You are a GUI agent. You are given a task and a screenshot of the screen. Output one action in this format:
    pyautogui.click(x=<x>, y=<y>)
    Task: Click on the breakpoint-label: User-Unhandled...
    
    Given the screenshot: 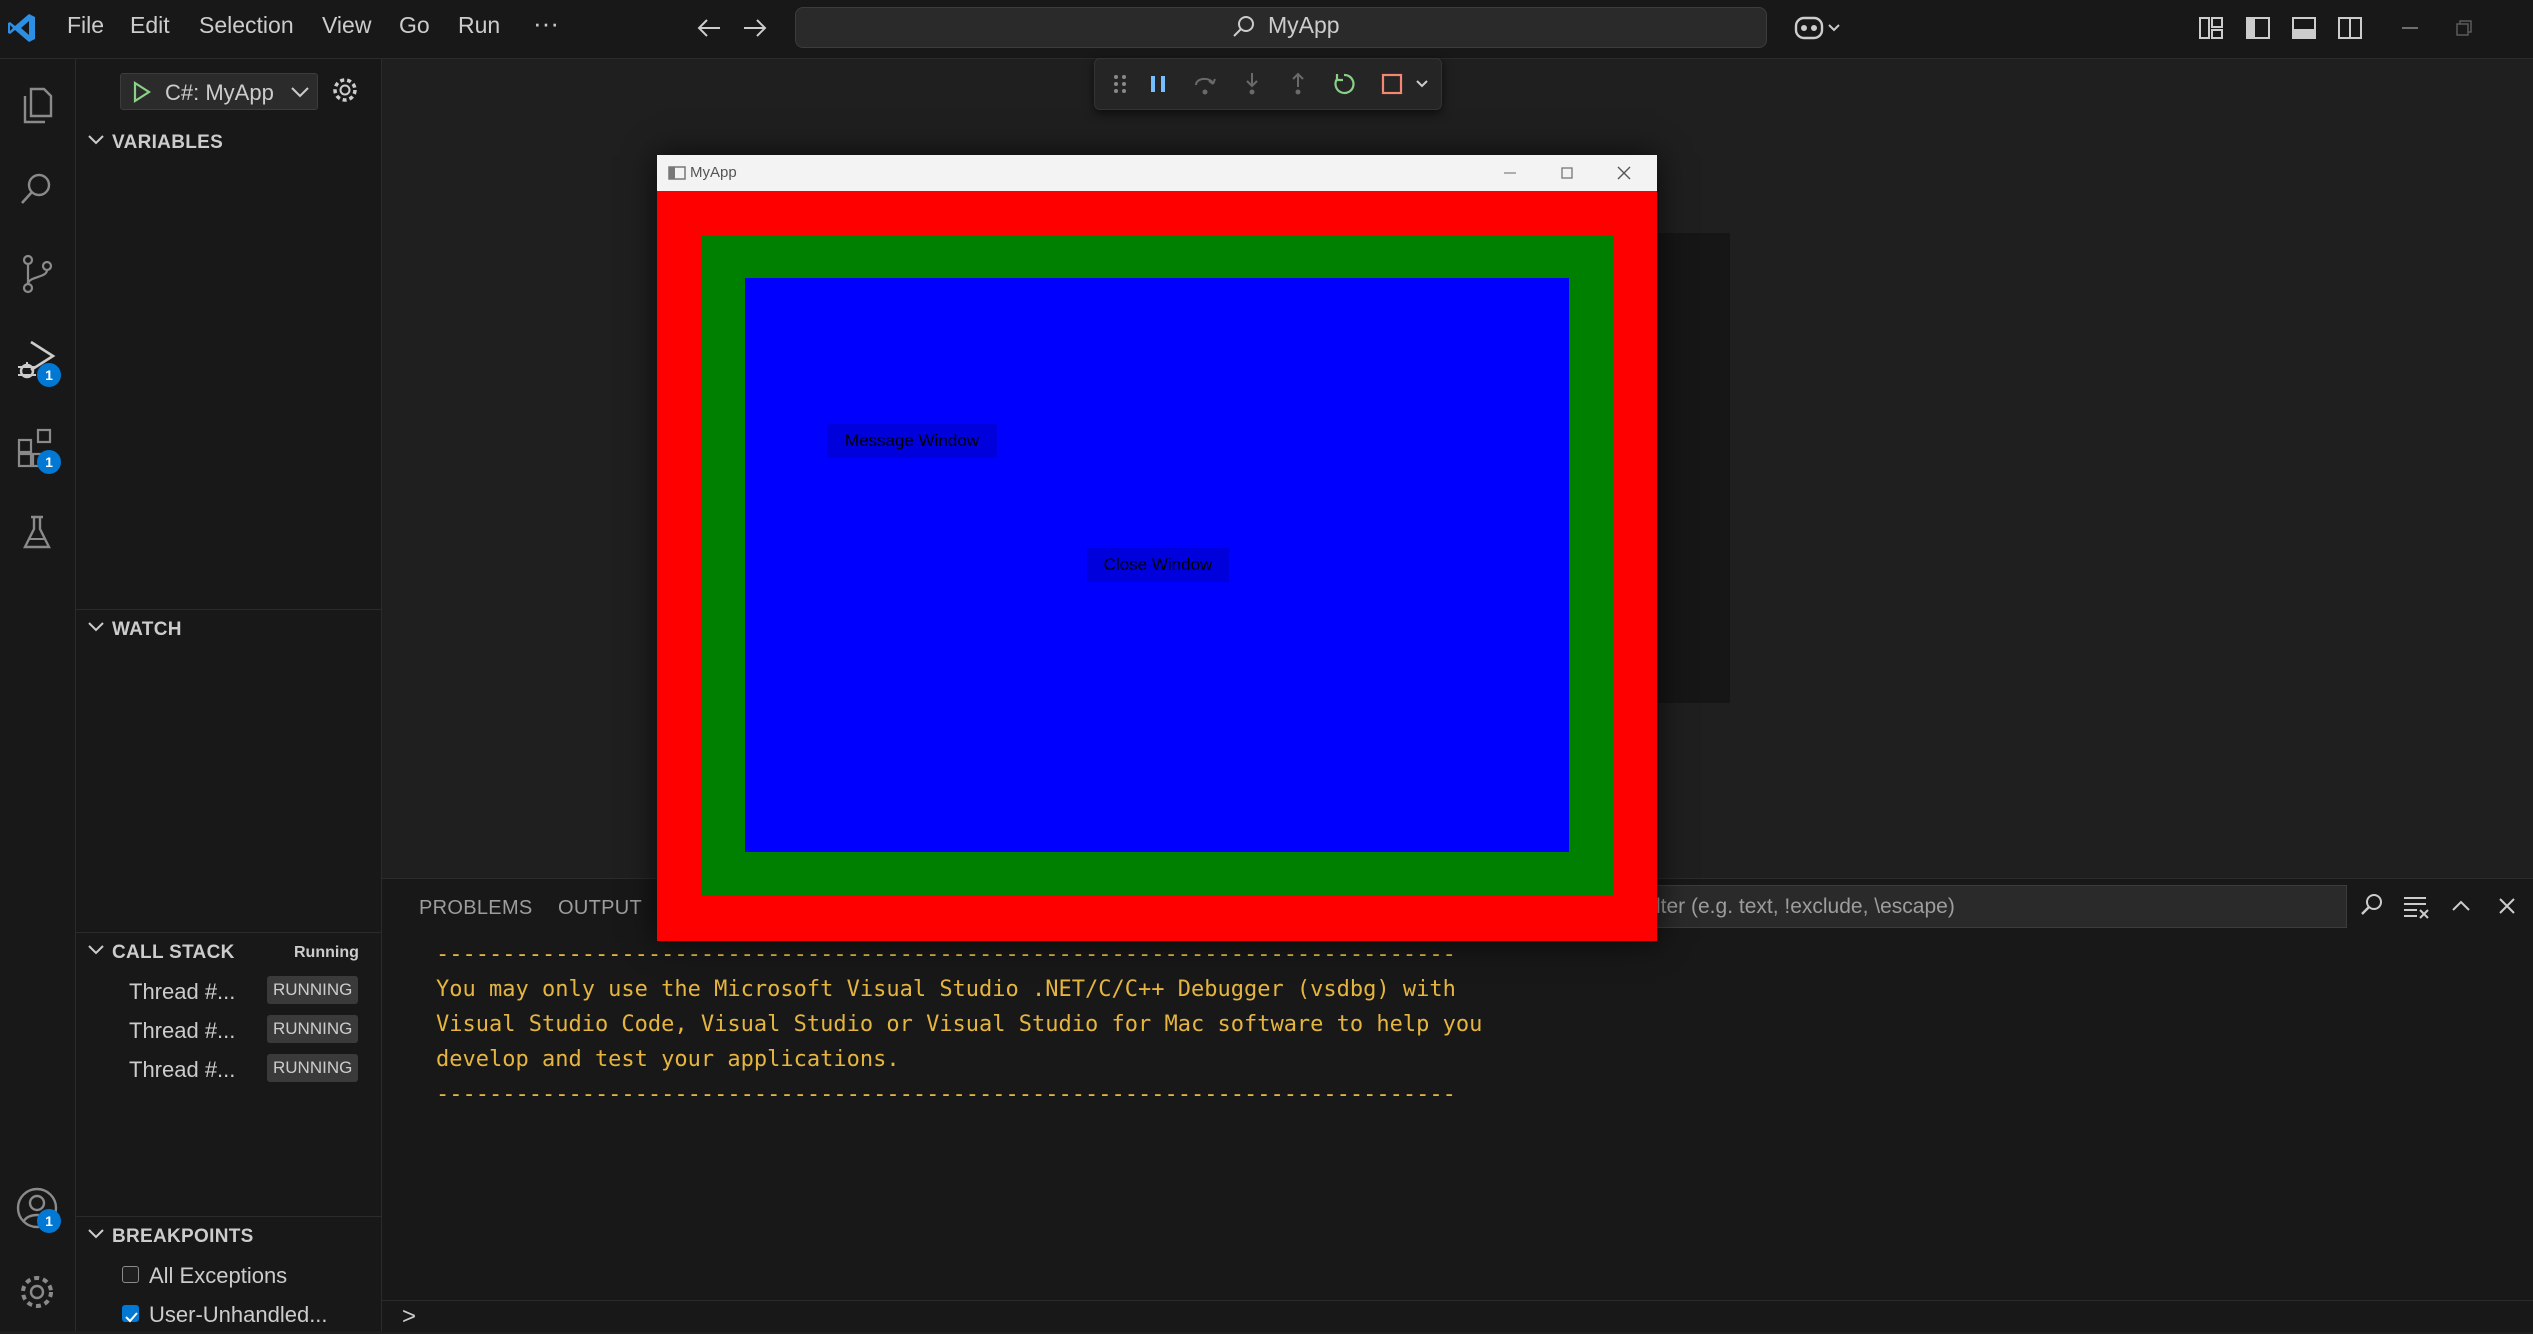 What is the action you would take?
    pyautogui.click(x=238, y=1314)
    